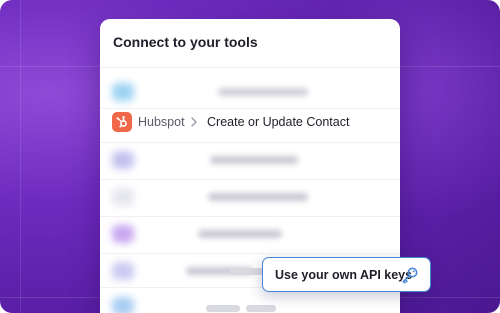  I want to click on app-name: Hubspot, so click(161, 122).